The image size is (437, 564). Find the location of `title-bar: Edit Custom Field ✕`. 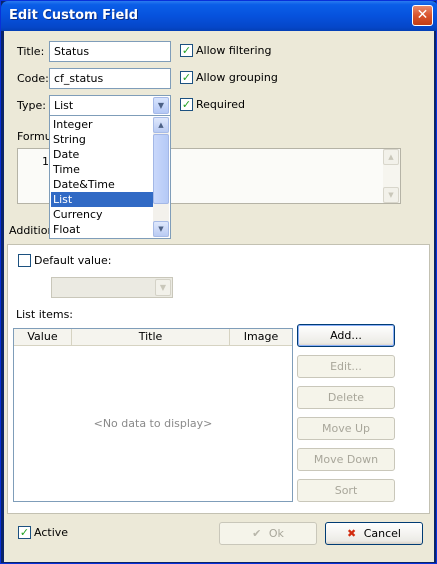

title-bar: Edit Custom Field ✕ is located at coordinates (219, 16).